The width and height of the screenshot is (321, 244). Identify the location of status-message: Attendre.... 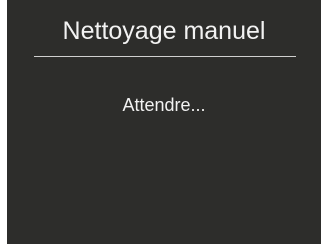
(164, 105).